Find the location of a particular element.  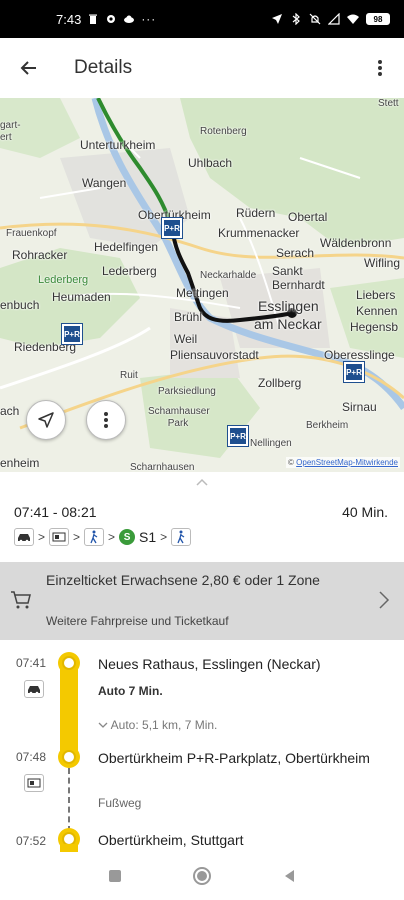

stop-time: 07:48 is located at coordinates (31, 757).